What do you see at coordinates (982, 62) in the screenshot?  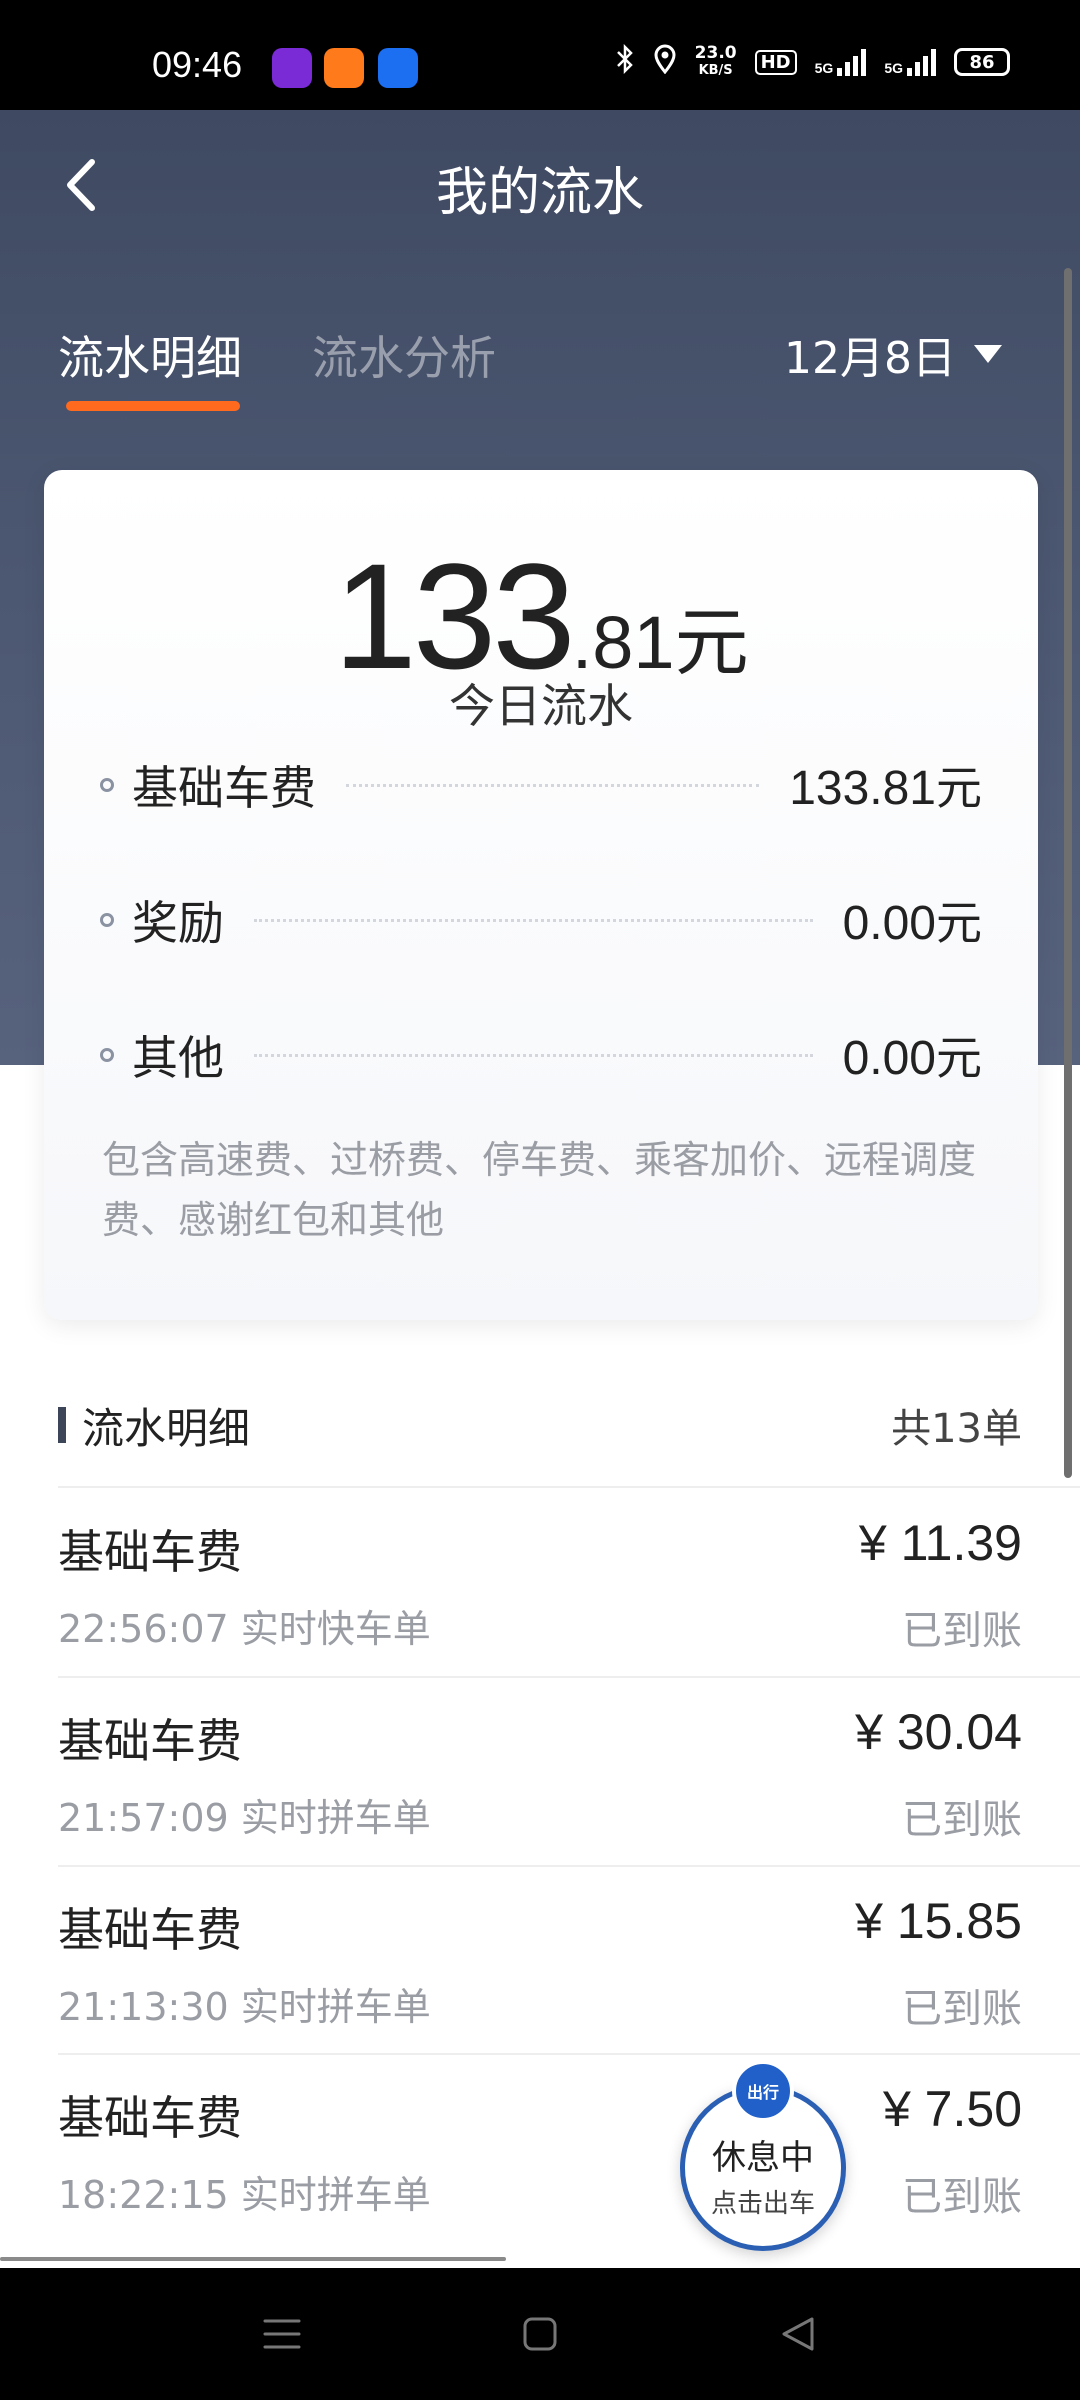 I see `battery-icon: 86` at bounding box center [982, 62].